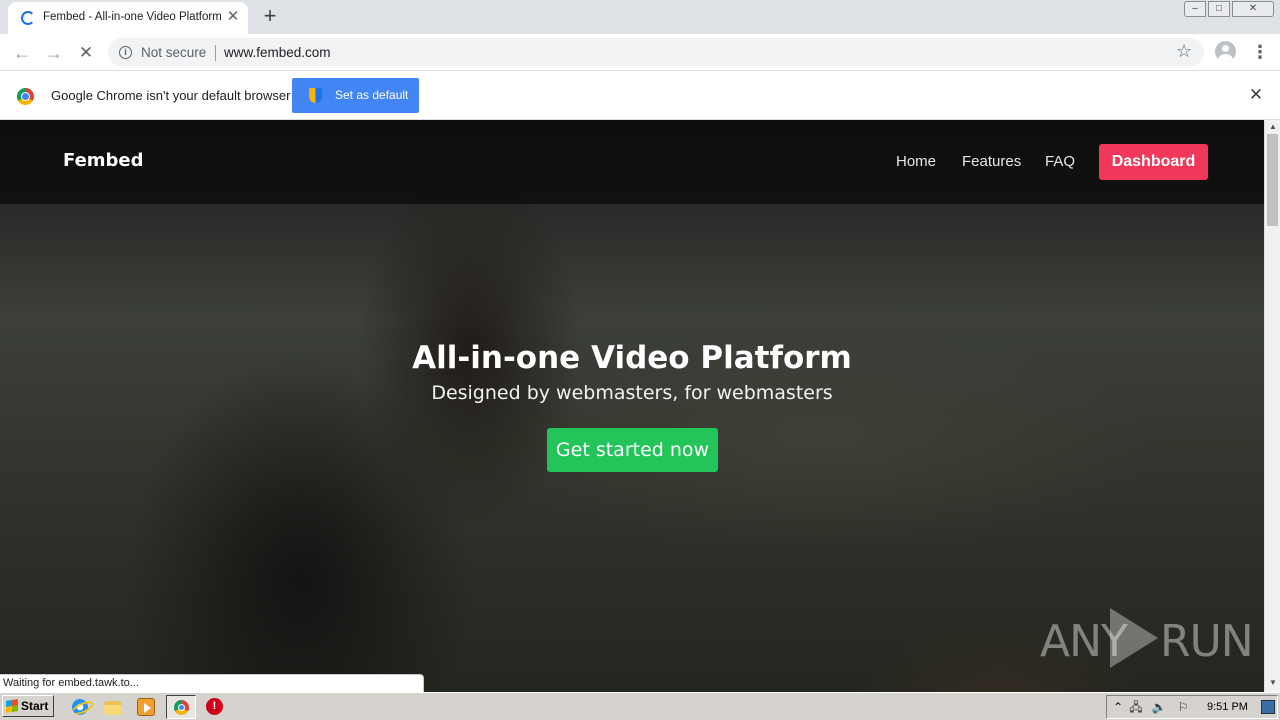  Describe the element at coordinates (233, 17) in the screenshot. I see `tab-close-icon: ✕` at that location.